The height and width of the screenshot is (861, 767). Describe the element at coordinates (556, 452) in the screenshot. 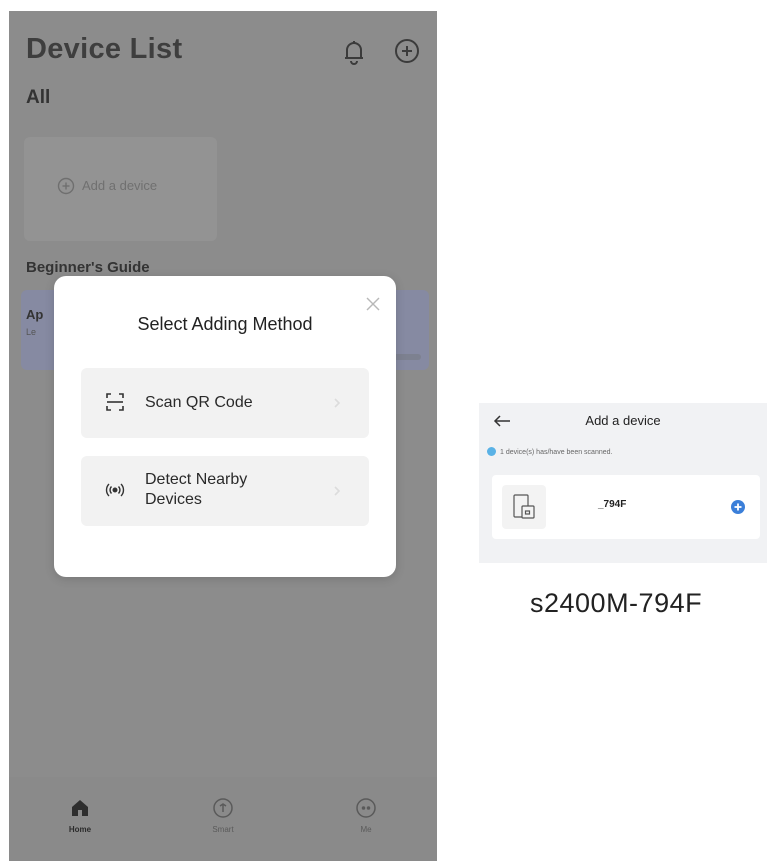

I see `scan-status-text: 1 device(s) has/have been scanned.` at that location.